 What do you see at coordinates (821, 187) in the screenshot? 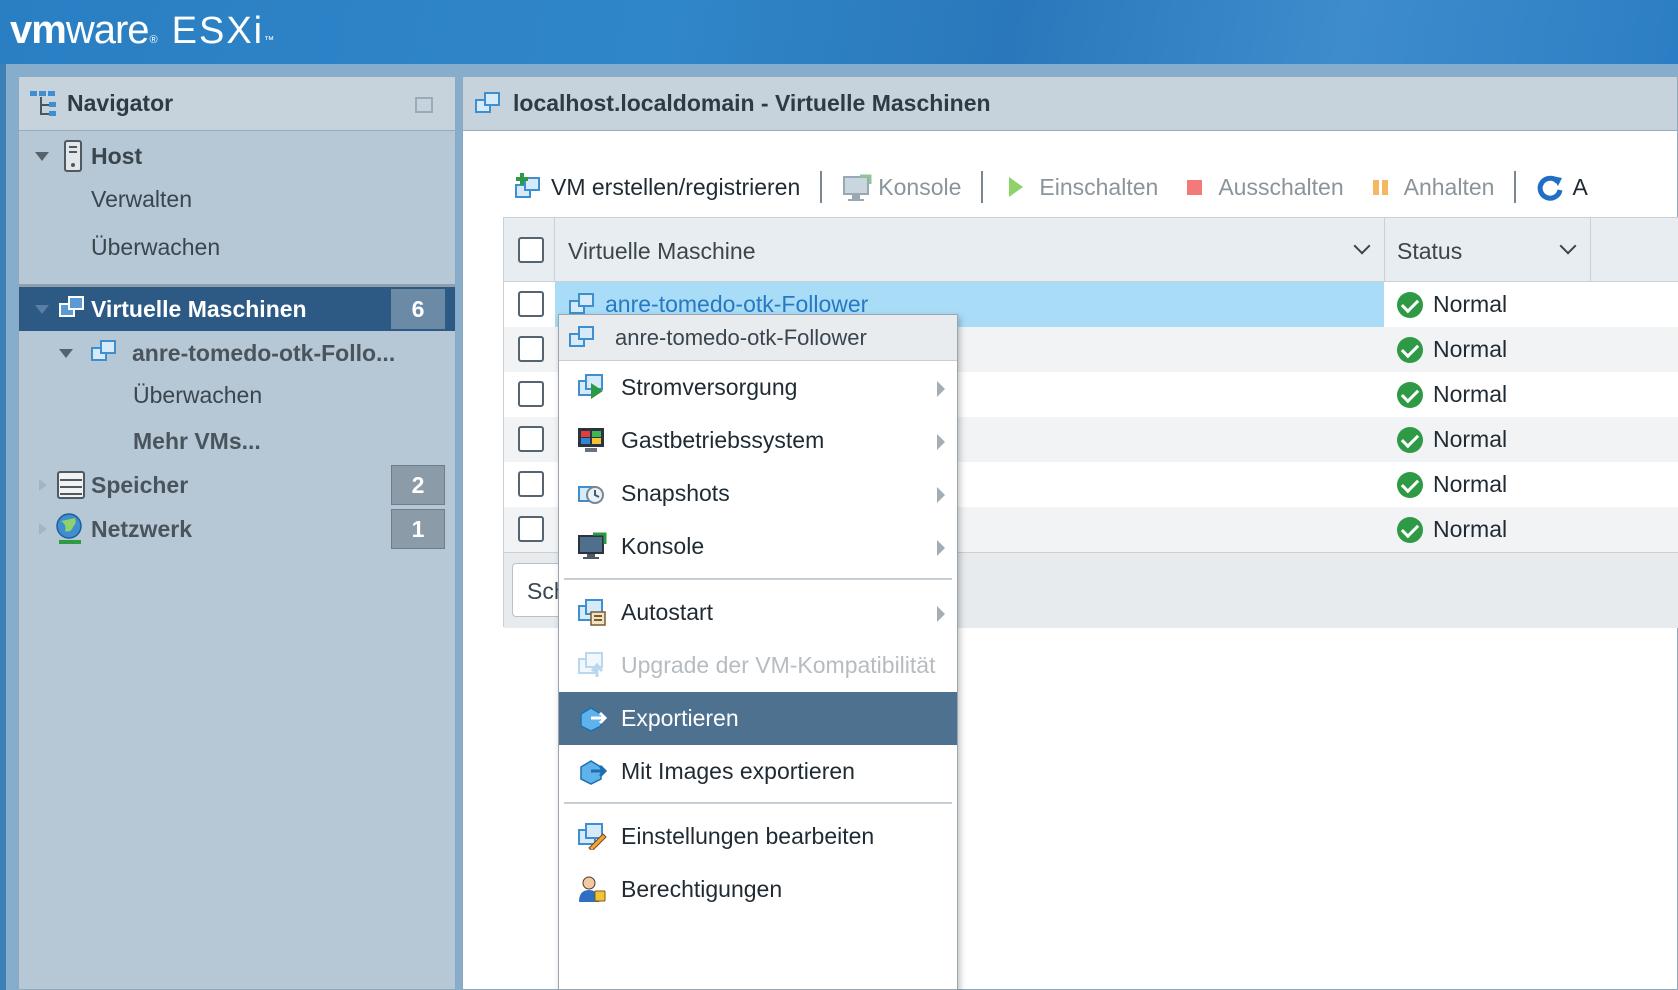
I see `toolbar-separator` at bounding box center [821, 187].